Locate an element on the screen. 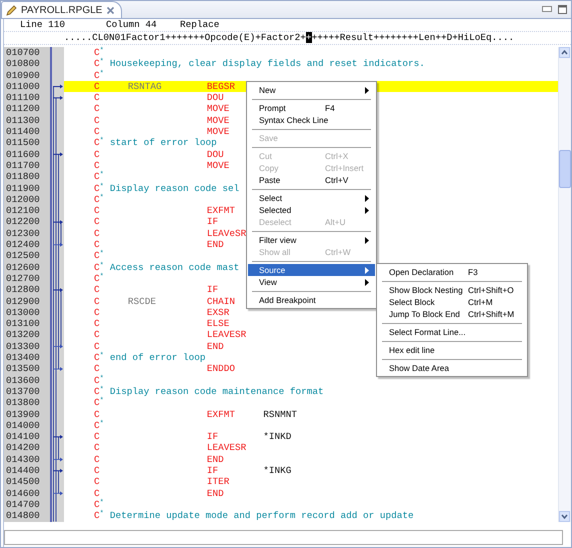 This screenshot has height=548, width=572. line-number: 011500 is located at coordinates (23, 143).